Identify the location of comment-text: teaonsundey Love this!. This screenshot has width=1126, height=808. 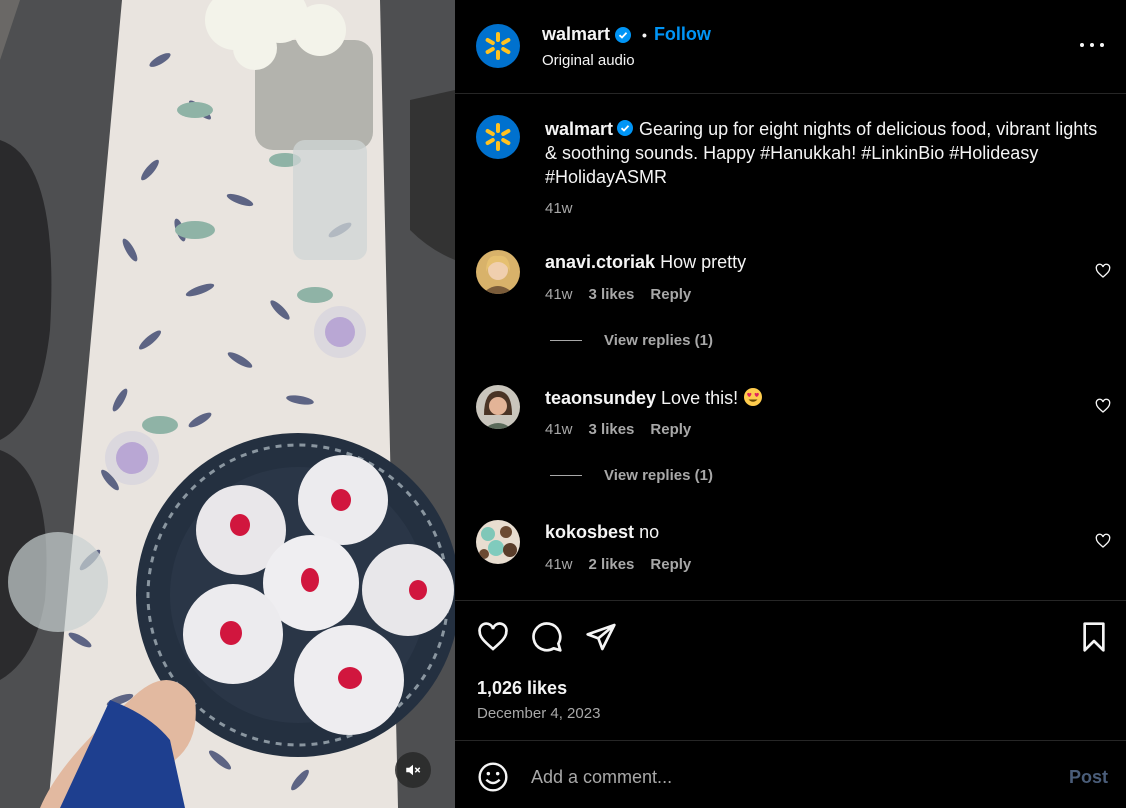
(654, 398).